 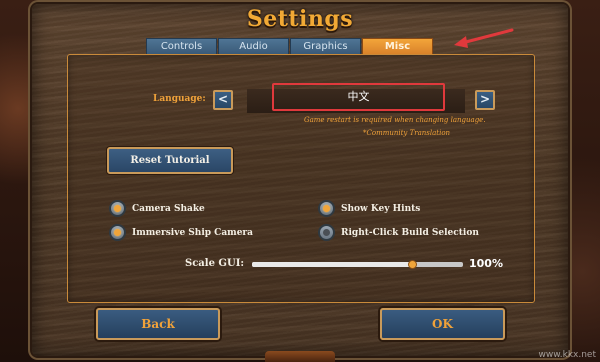 I want to click on language-prev-button: <, so click(x=223, y=100).